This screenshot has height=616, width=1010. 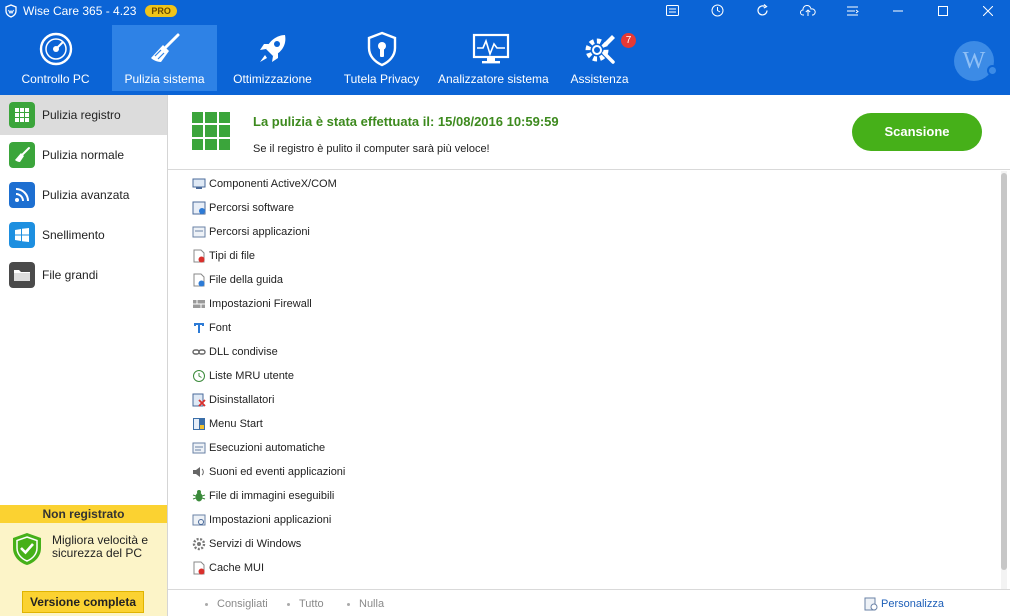 I want to click on refresh-icon, so click(x=762, y=10).